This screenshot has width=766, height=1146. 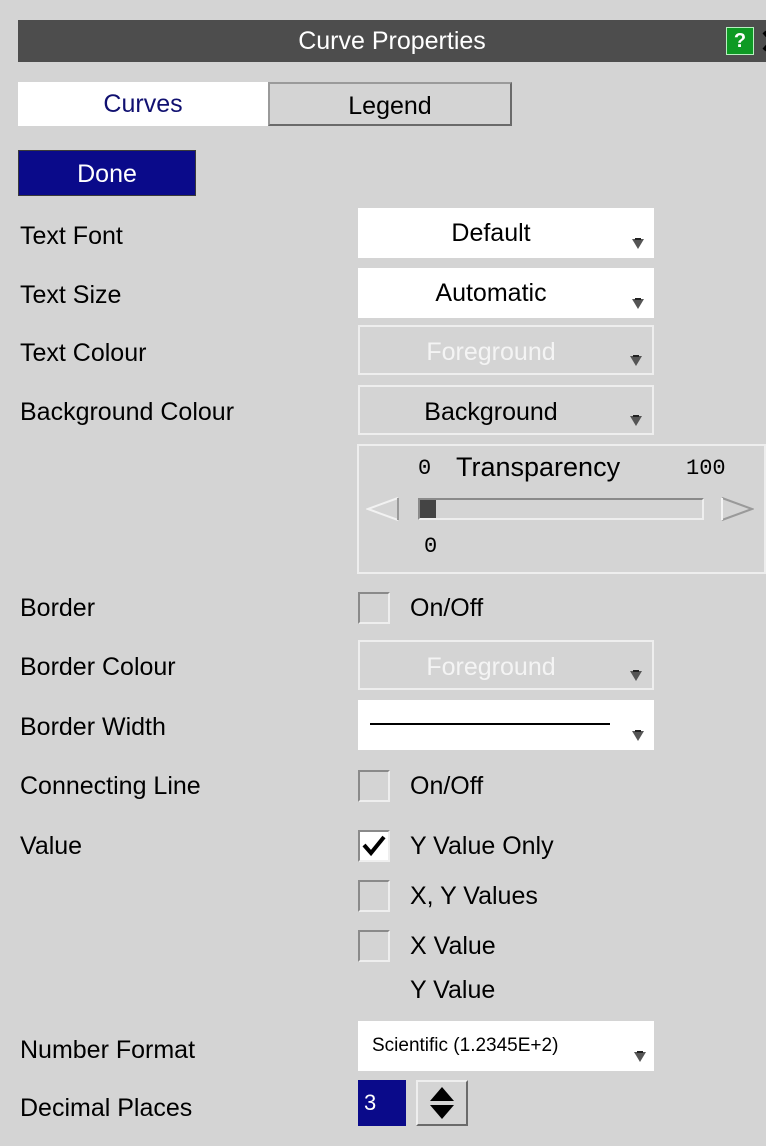 What do you see at coordinates (110, 786) in the screenshot?
I see `connecting-line-label: Connecting Line` at bounding box center [110, 786].